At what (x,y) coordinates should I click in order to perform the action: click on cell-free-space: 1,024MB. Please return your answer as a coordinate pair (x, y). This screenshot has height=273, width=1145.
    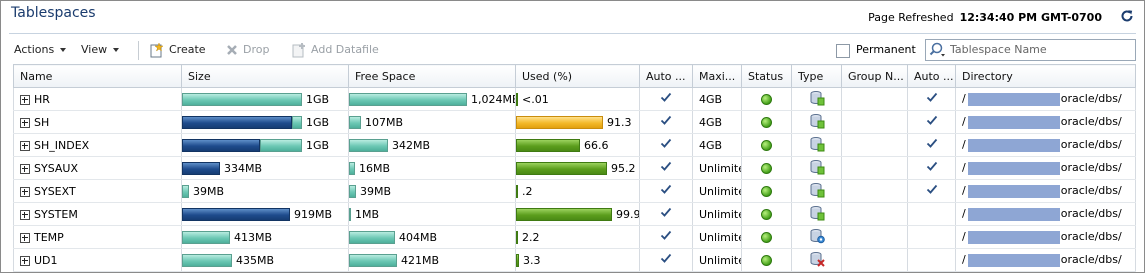
    Looking at the image, I should click on (432, 99).